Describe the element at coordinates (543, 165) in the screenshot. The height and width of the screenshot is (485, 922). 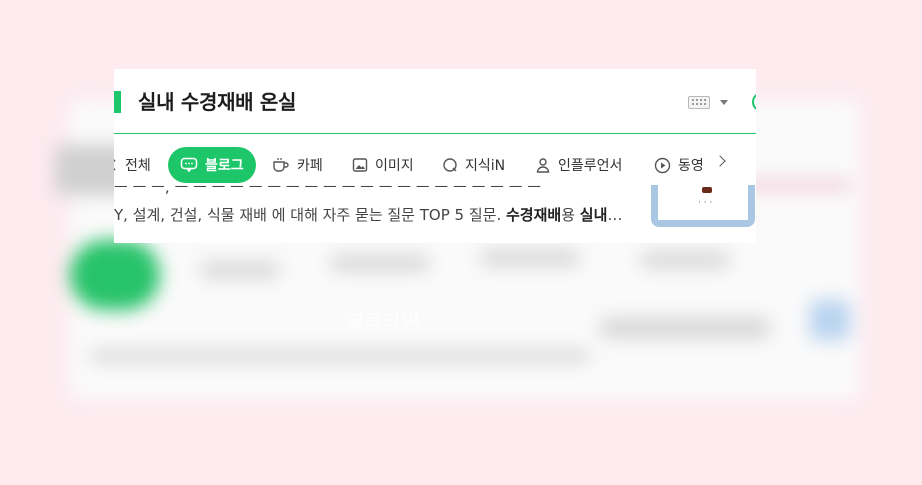
I see `person-icon` at that location.